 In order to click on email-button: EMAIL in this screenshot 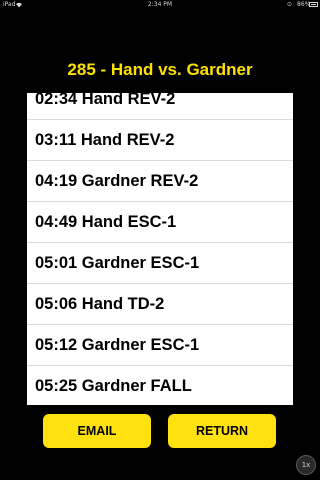, I will do `click(97, 431)`.